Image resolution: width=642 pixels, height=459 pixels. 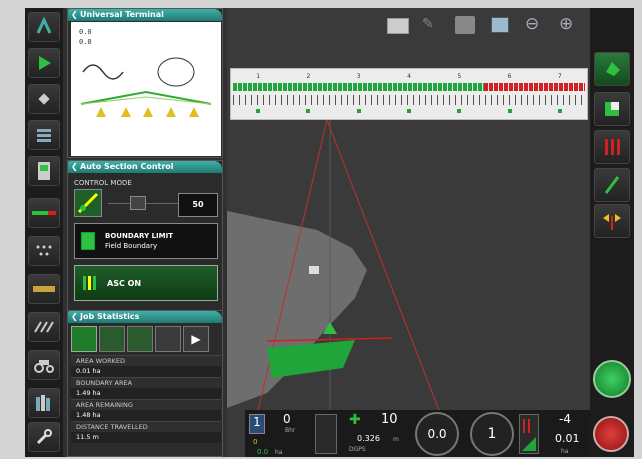 I want to click on gauge1-value: 0.0, so click(x=437, y=434).